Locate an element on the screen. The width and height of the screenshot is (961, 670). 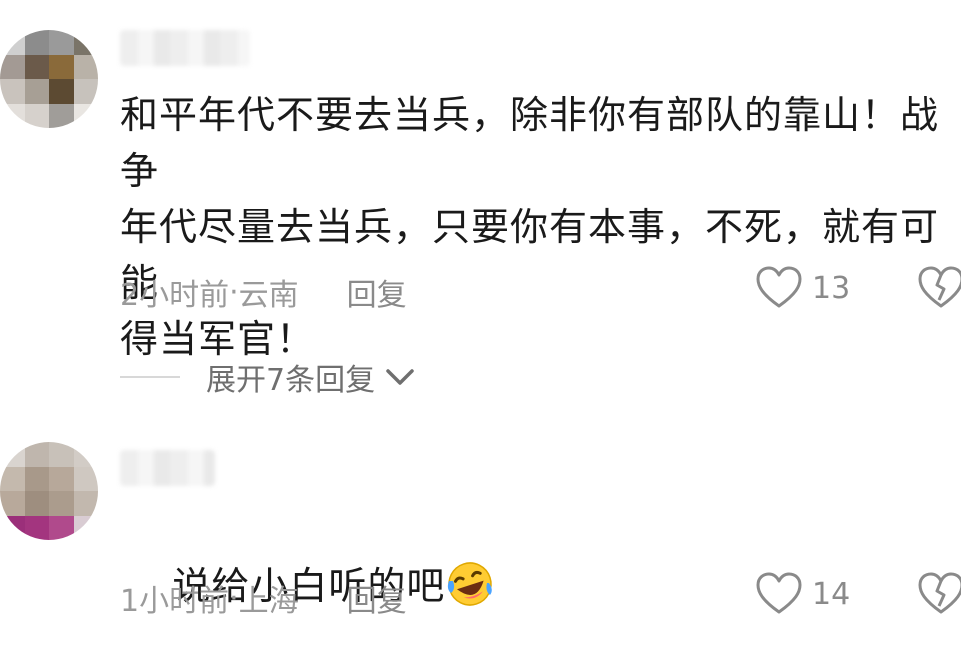
like-button: 14 is located at coordinates (803, 594).